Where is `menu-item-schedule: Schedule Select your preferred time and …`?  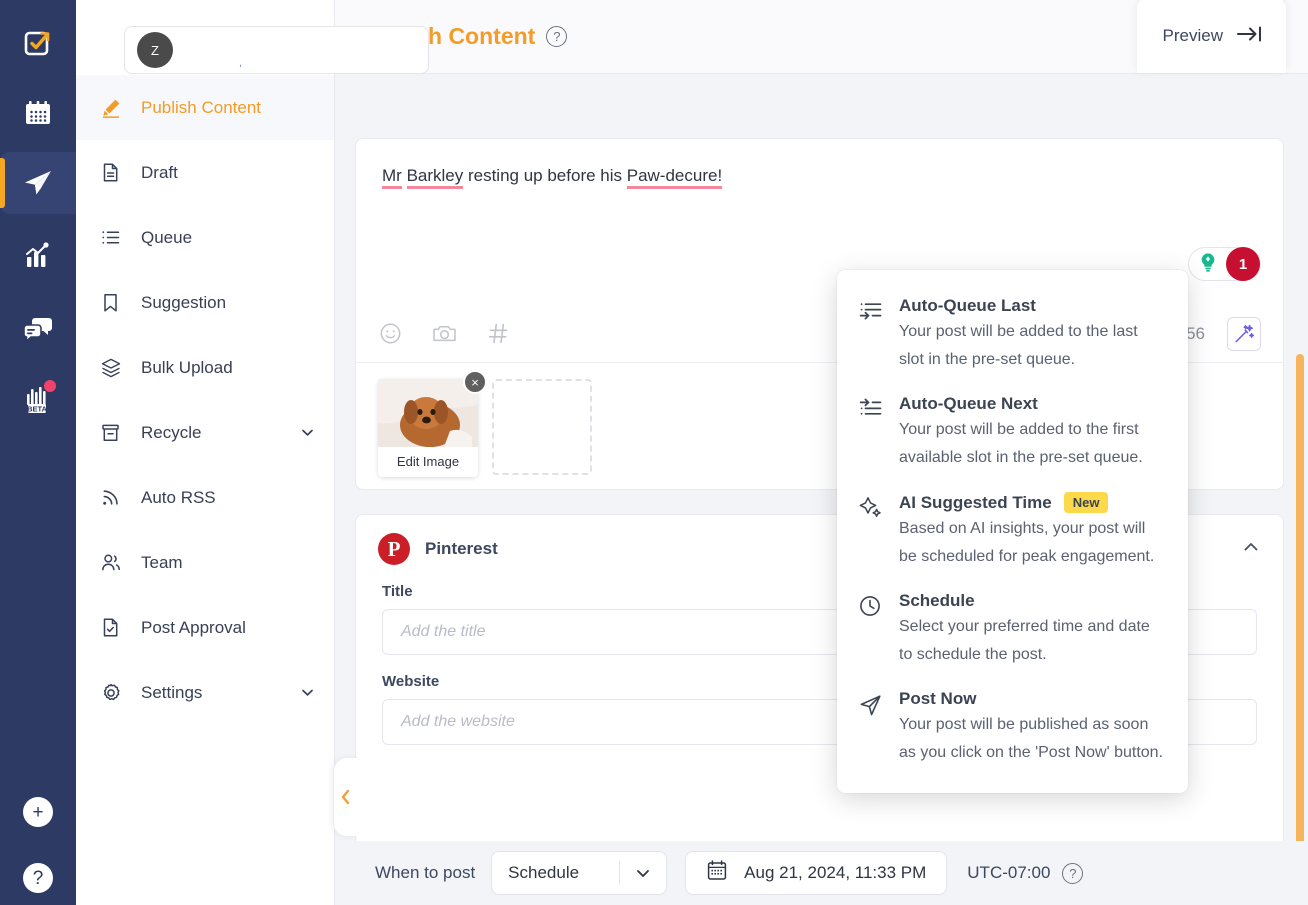
menu-item-schedule: Schedule Select your preferred time and … is located at coordinates (1012, 632).